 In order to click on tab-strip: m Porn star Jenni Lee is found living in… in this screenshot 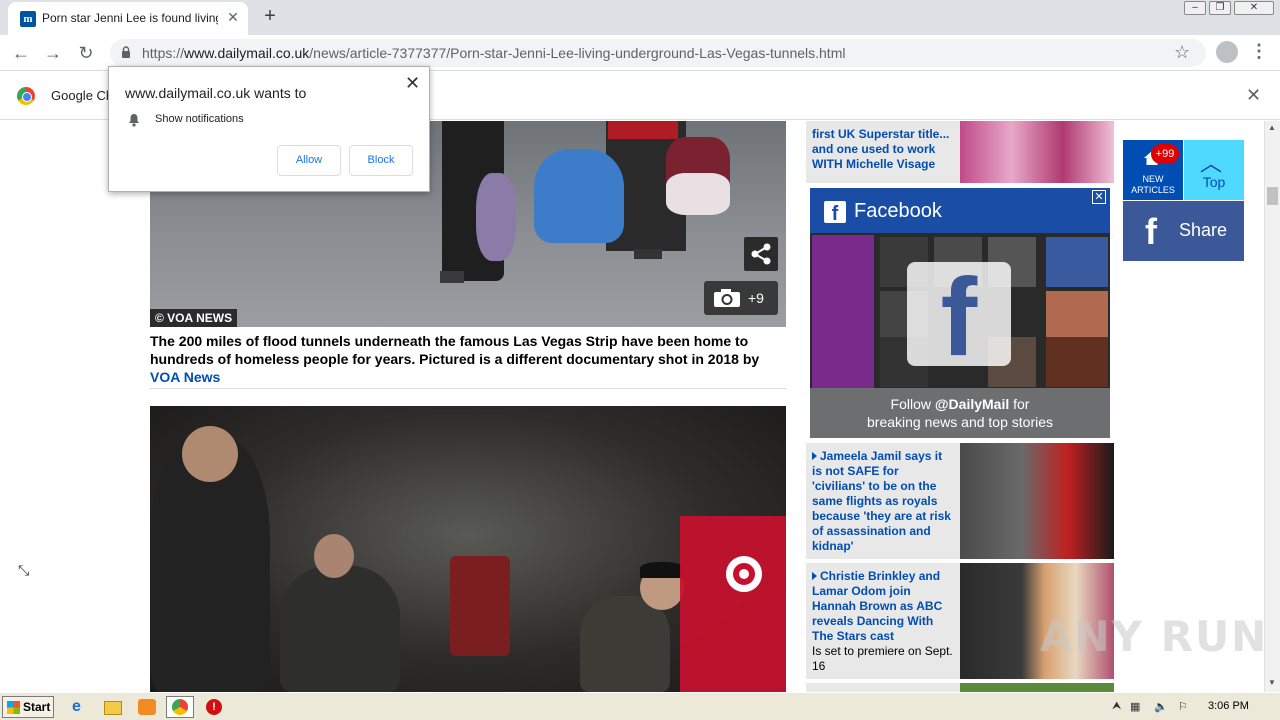, I will do `click(640, 17)`.